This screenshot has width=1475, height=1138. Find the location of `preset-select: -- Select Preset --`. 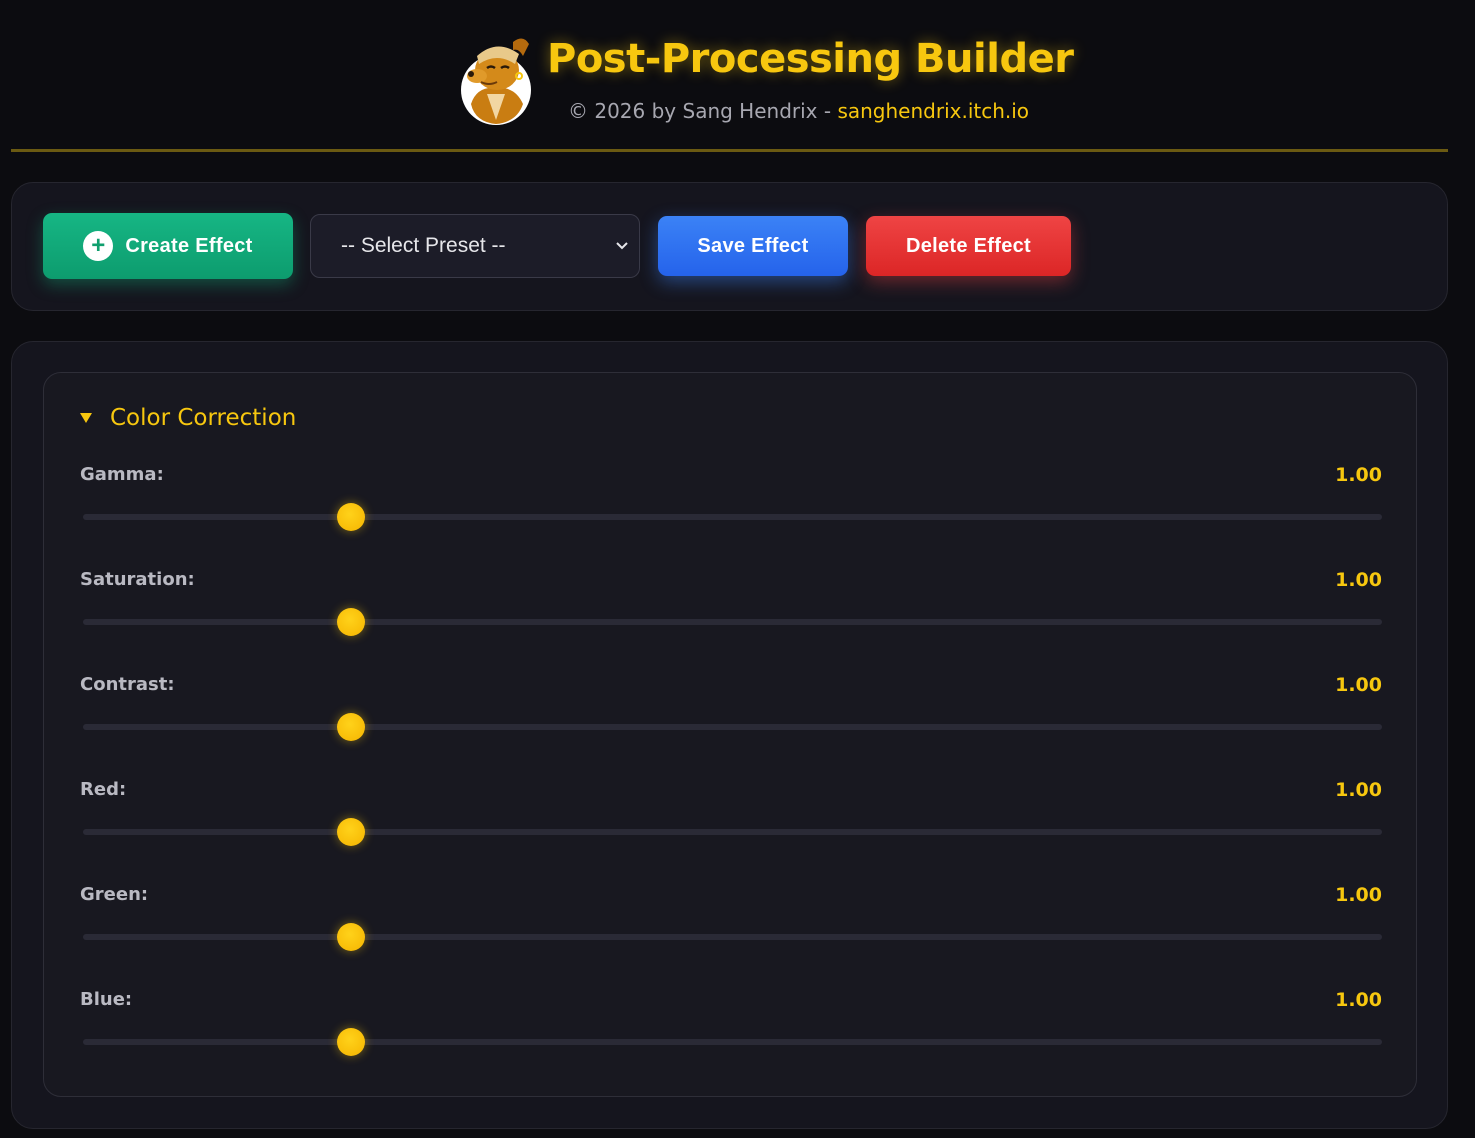

preset-select: -- Select Preset -- is located at coordinates (475, 246).